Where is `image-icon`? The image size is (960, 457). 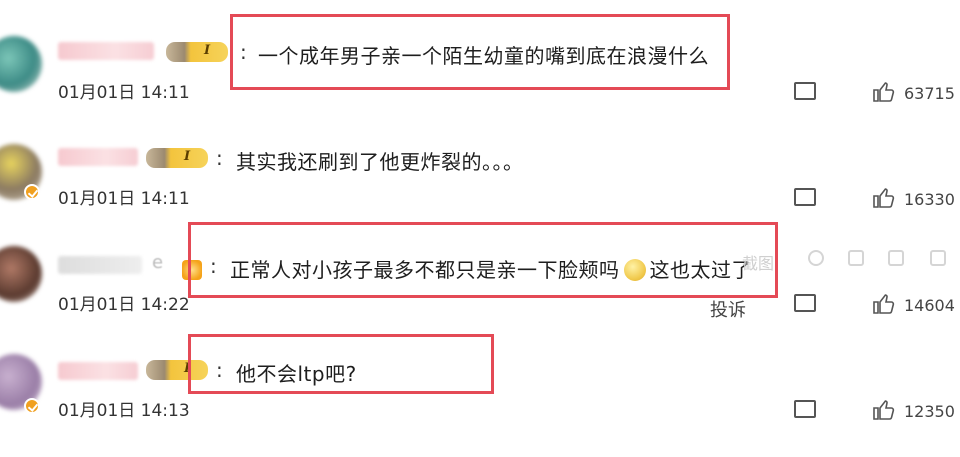 image-icon is located at coordinates (856, 258).